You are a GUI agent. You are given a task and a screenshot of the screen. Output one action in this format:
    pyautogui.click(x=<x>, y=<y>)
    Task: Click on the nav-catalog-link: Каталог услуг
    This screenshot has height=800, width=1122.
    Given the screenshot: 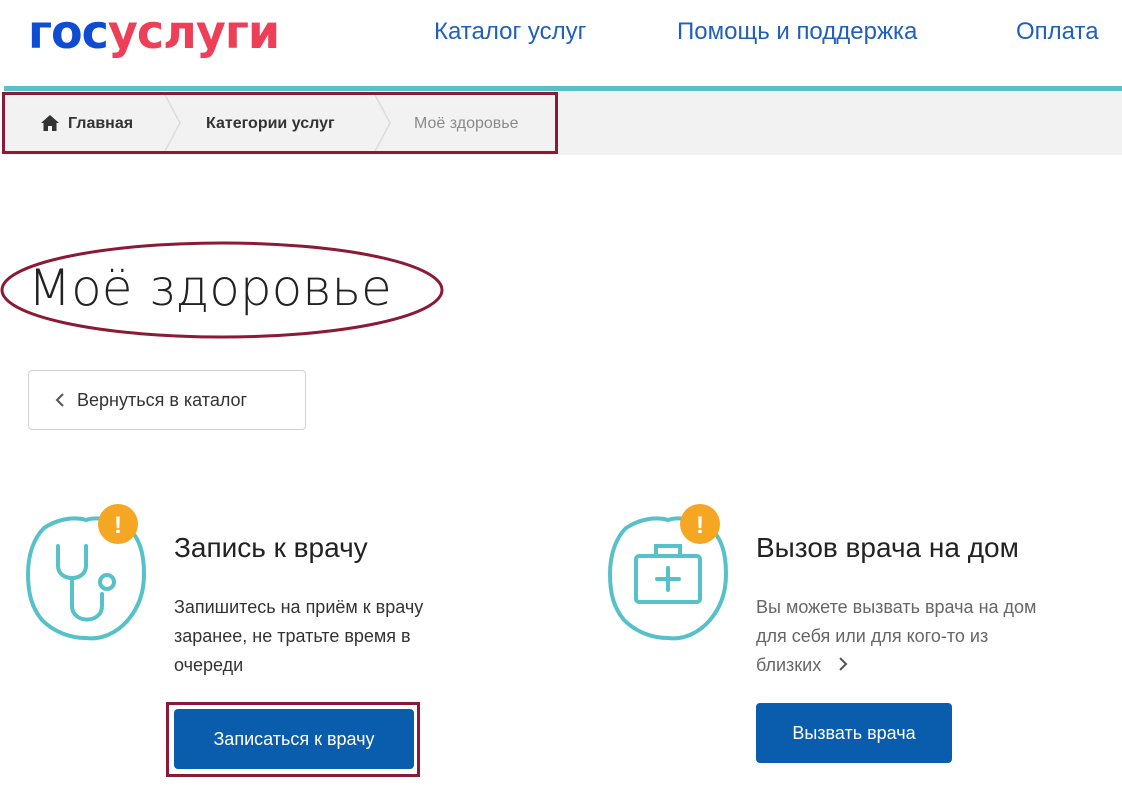 What is the action you would take?
    pyautogui.click(x=510, y=32)
    